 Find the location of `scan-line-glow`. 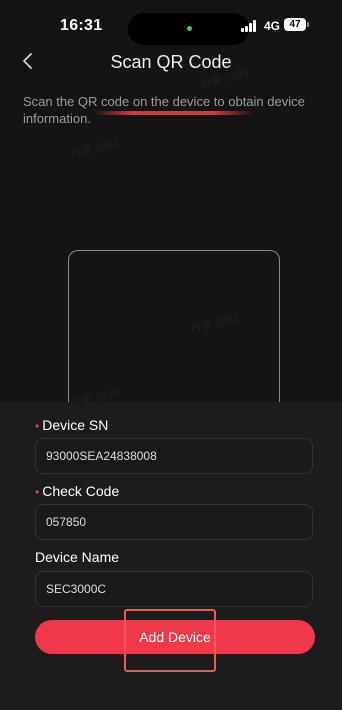

scan-line-glow is located at coordinates (173, 113).